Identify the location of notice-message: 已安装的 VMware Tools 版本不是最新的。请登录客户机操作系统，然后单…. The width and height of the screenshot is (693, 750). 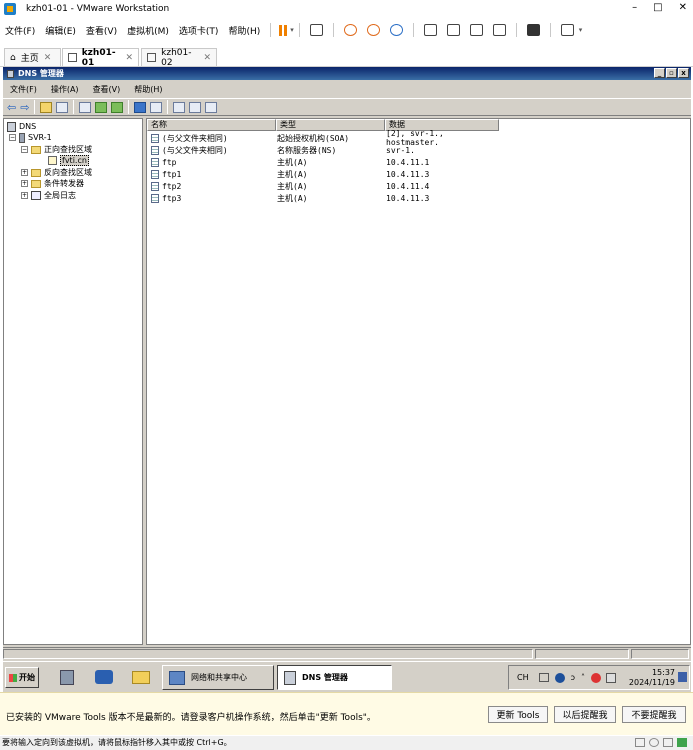
(191, 718).